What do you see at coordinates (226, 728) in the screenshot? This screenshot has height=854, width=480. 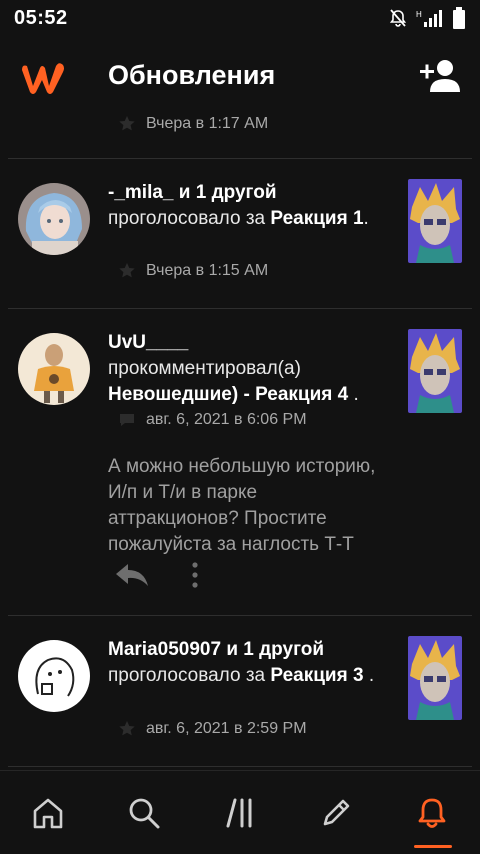 I see `timestamp: авг. 6, 2021 в 2:59 PM` at bounding box center [226, 728].